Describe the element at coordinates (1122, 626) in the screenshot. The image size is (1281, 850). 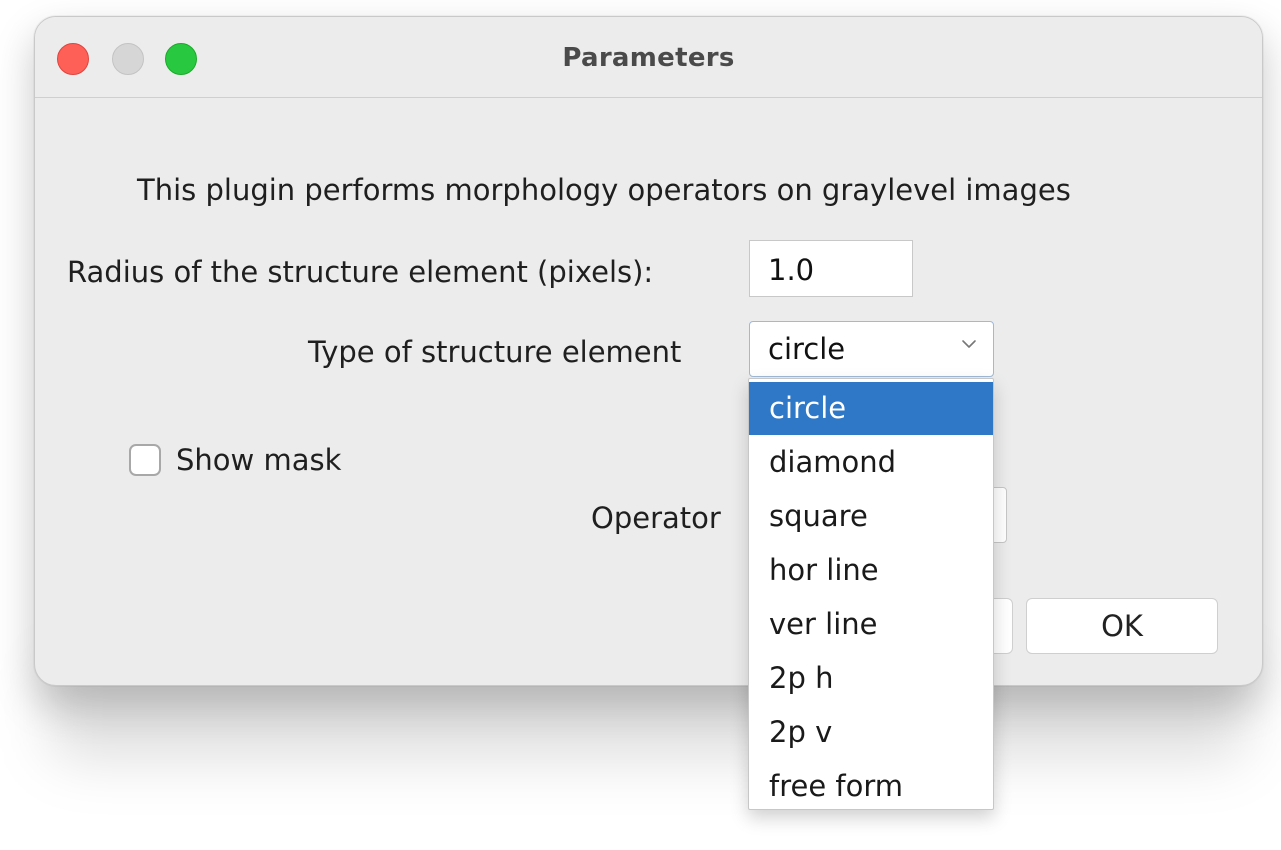
I see `ok-button: OK` at that location.